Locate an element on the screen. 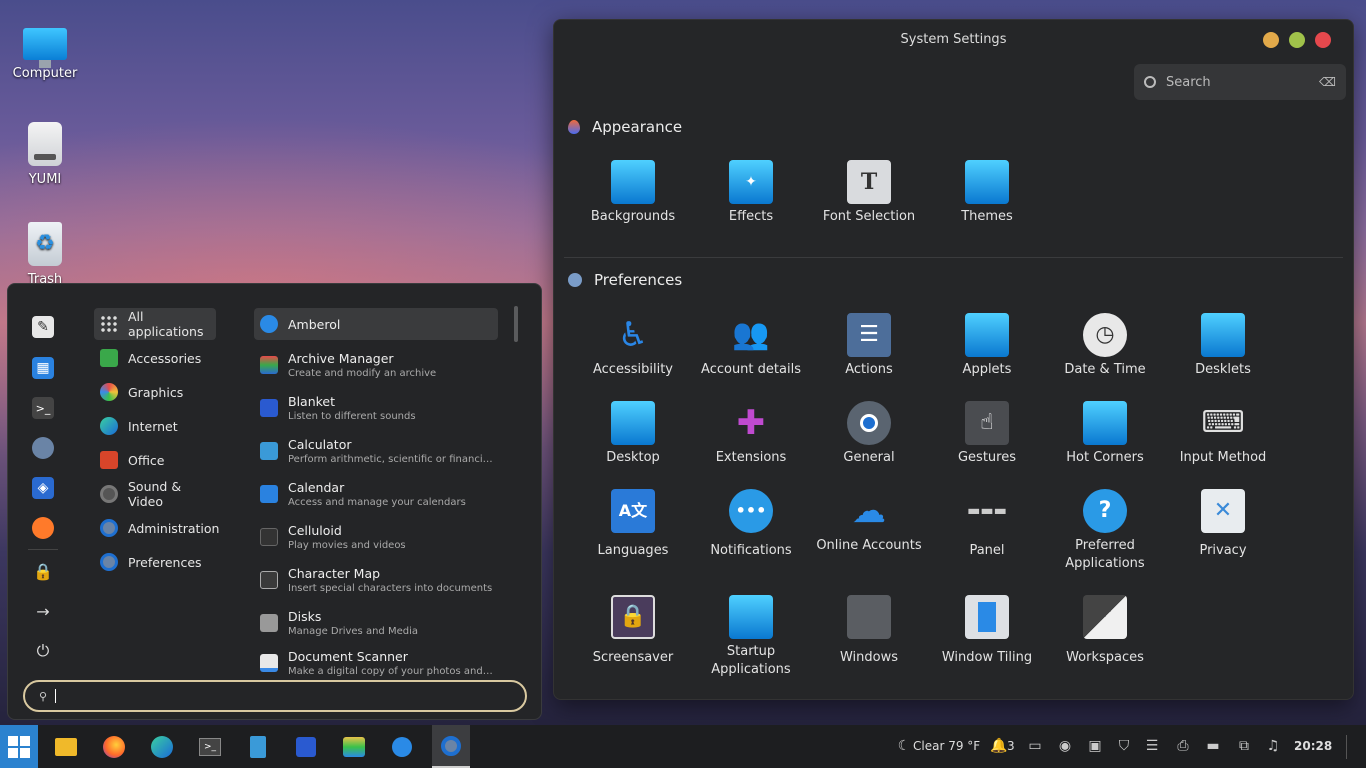 The image size is (1366, 768). category-administration: Administration is located at coordinates (156, 528).